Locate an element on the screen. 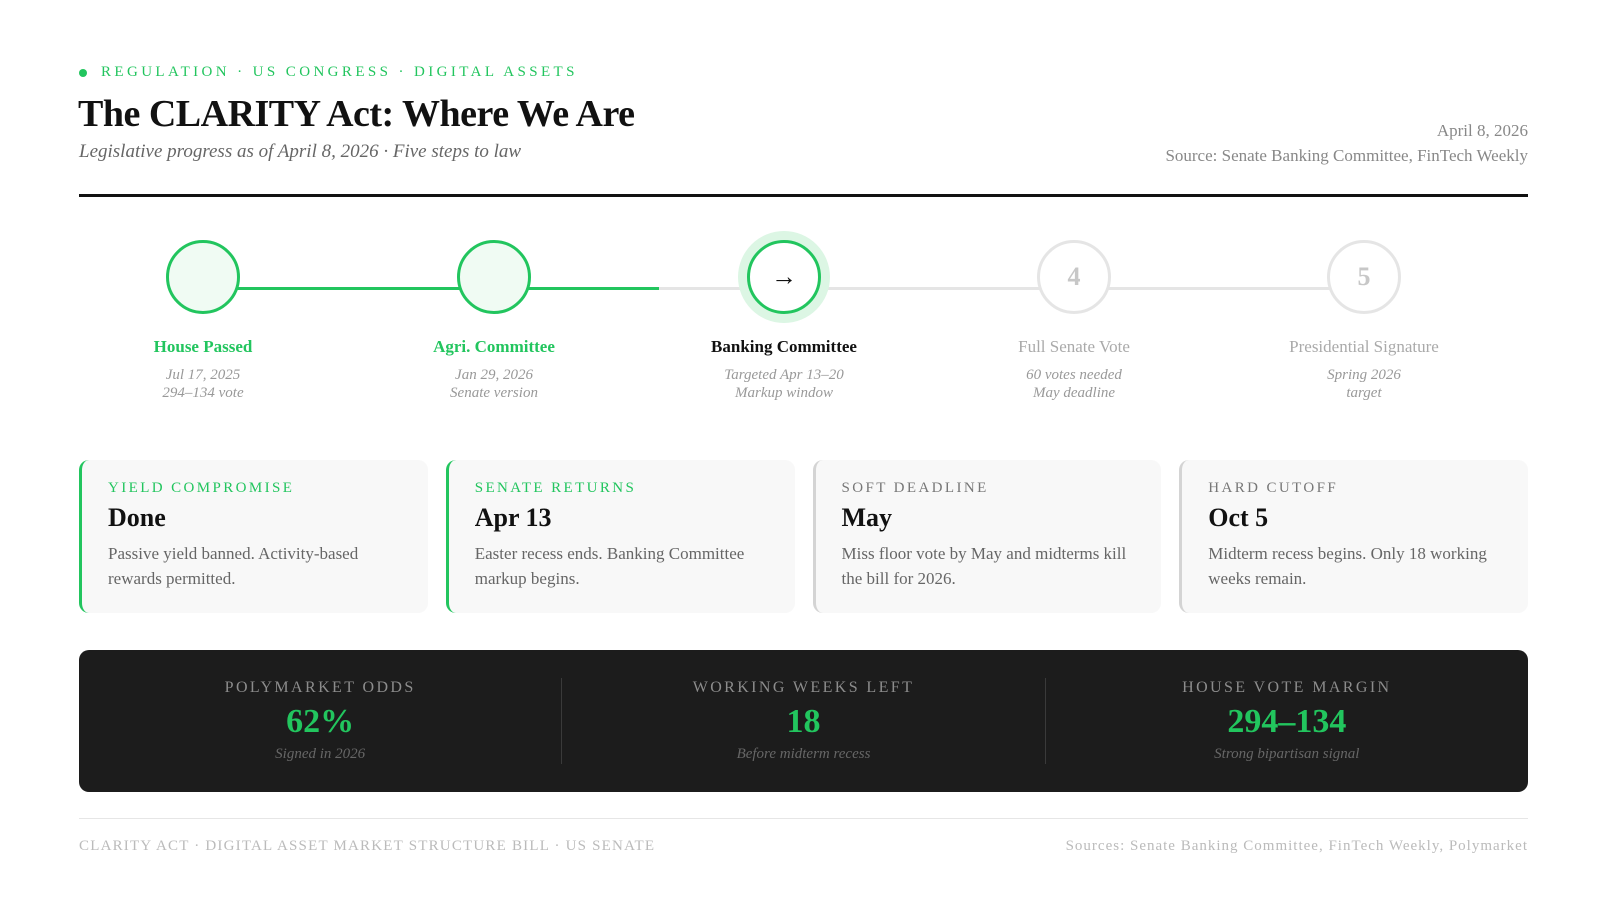 This screenshot has width=1600, height=924. step-3-date: Targeted Apr 13–20 is located at coordinates (784, 375).